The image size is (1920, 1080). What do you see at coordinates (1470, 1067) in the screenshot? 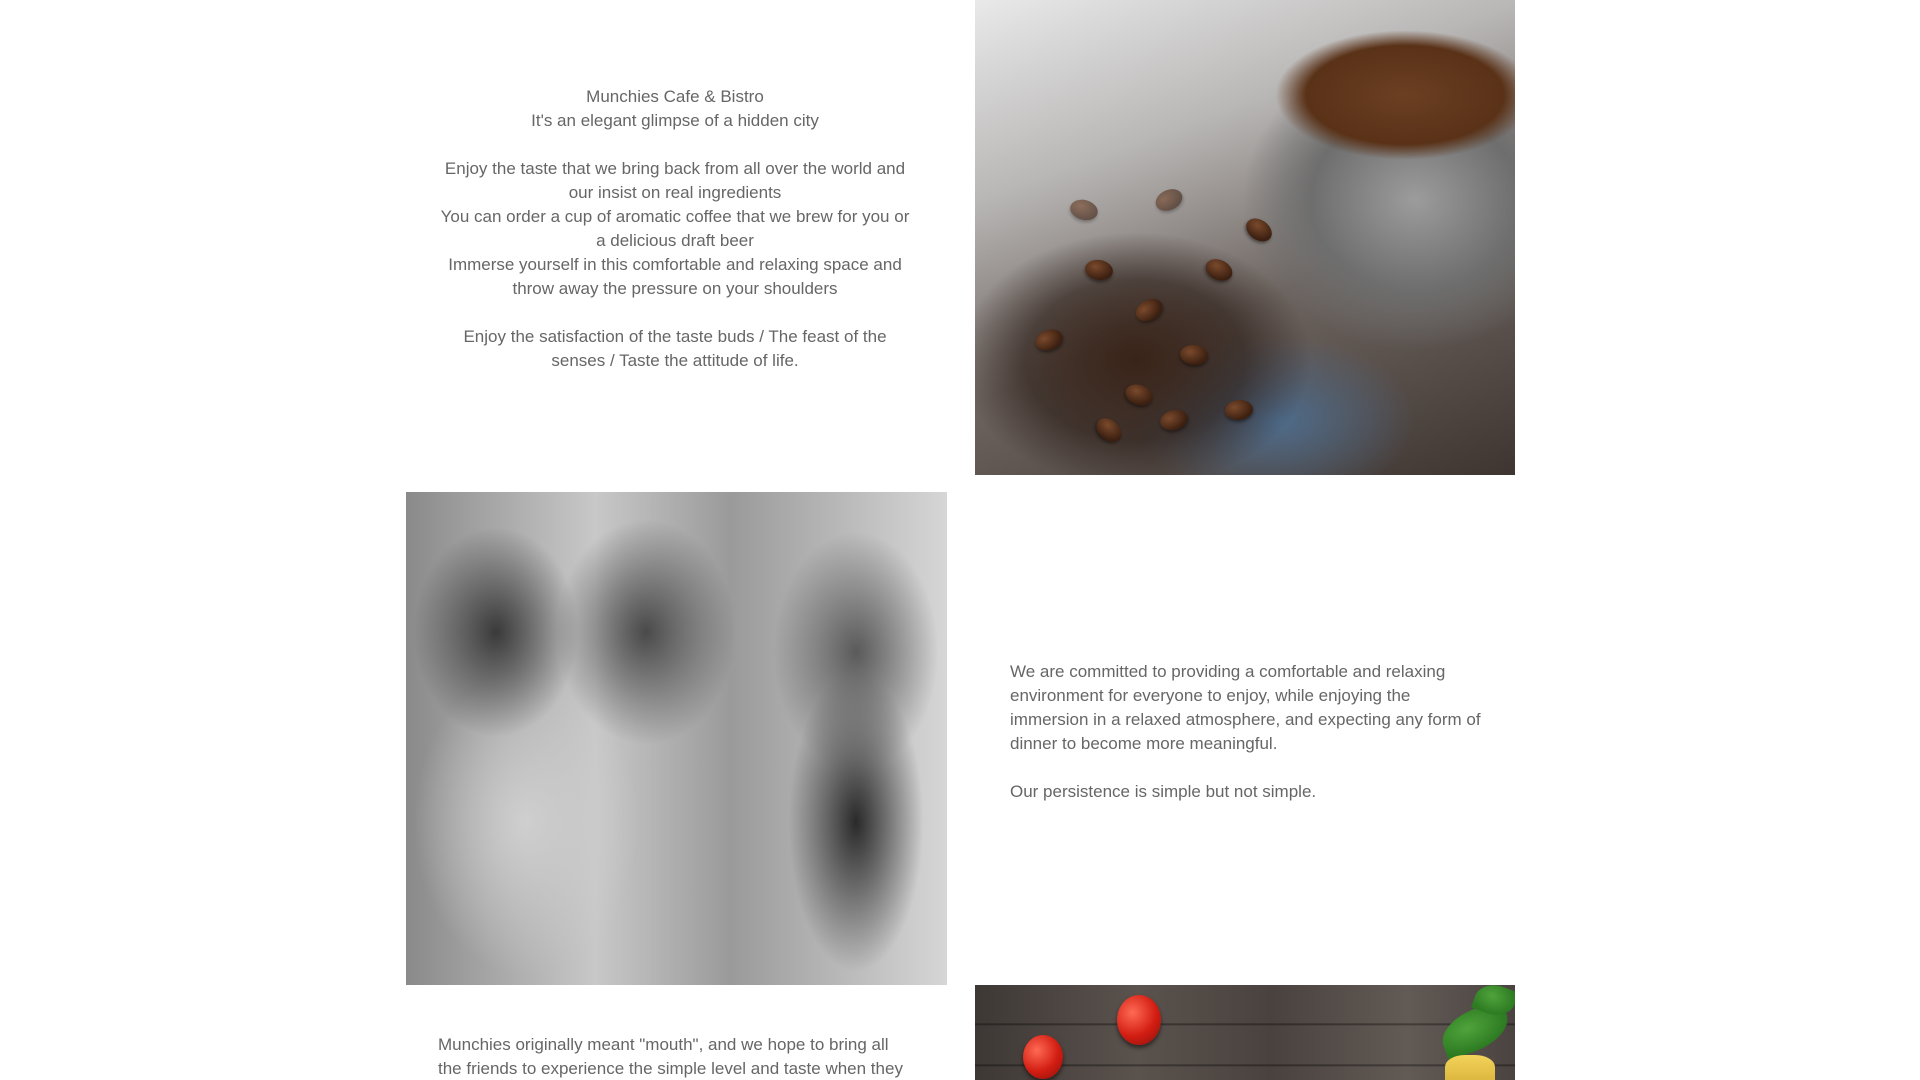
I see `pasta-piece` at bounding box center [1470, 1067].